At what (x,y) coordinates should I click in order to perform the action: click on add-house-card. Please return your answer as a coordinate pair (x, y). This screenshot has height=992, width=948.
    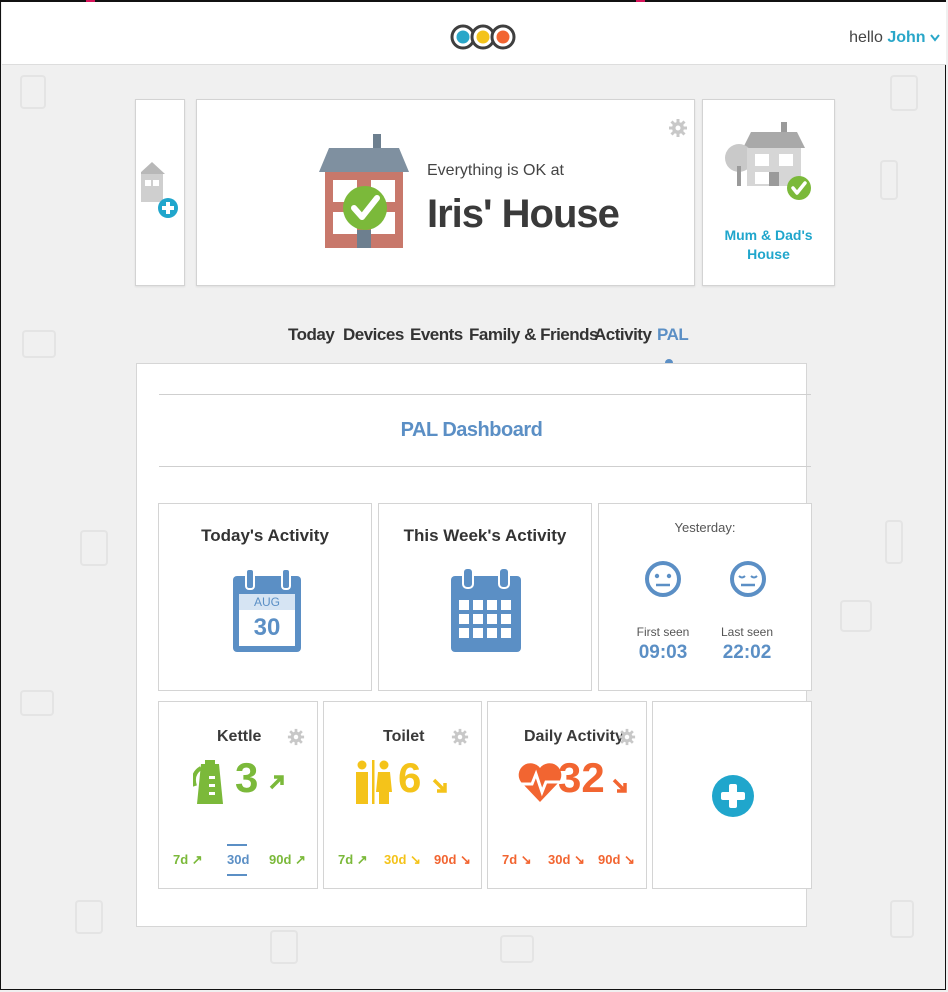
    Looking at the image, I should click on (160, 192).